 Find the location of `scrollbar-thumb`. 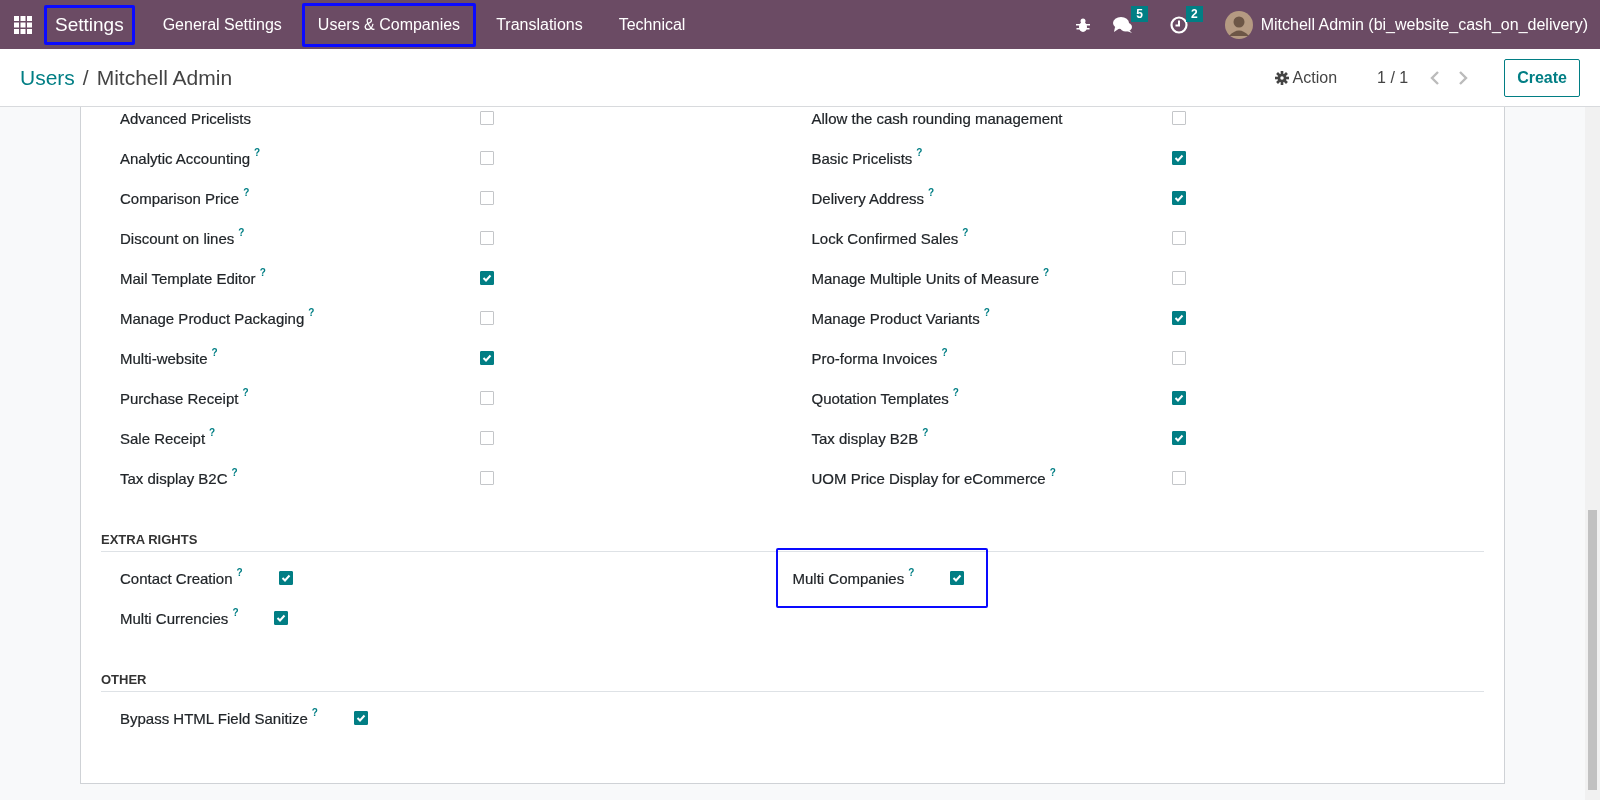

scrollbar-thumb is located at coordinates (1592, 650).